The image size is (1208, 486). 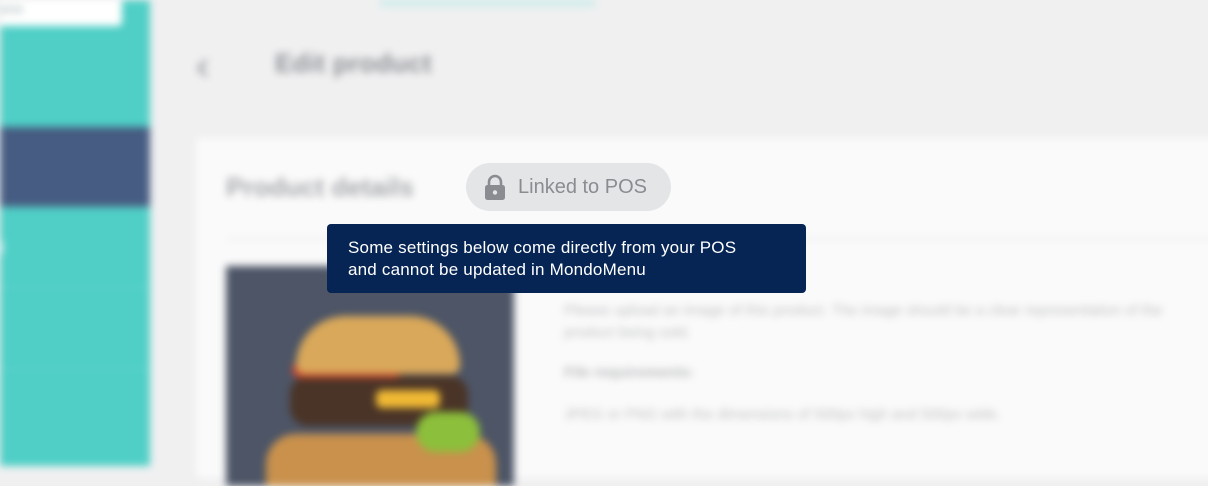 I want to click on product-image, so click(x=370, y=376).